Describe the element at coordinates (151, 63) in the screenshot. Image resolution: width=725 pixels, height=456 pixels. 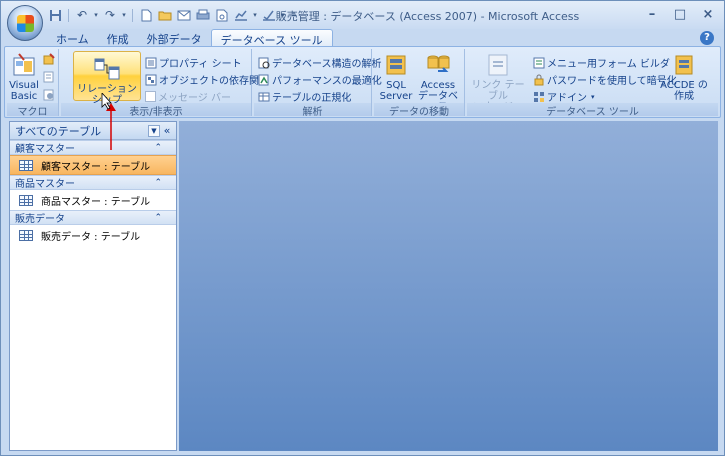
I see `property-sheet-icon` at that location.